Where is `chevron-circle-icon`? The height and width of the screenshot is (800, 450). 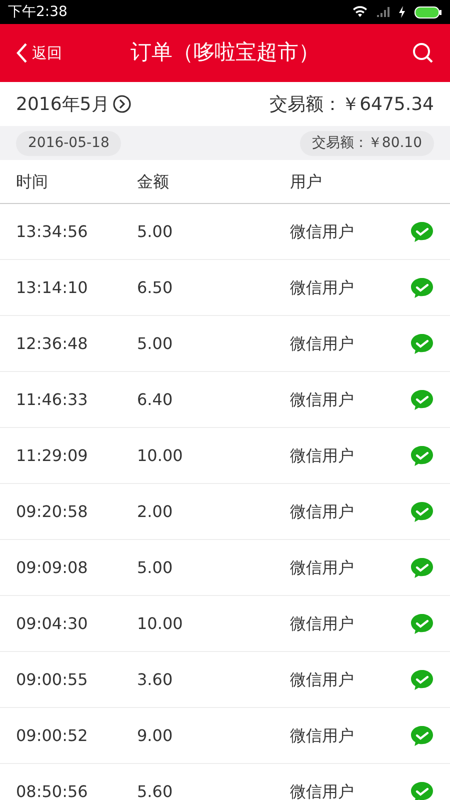
chevron-circle-icon is located at coordinates (122, 104).